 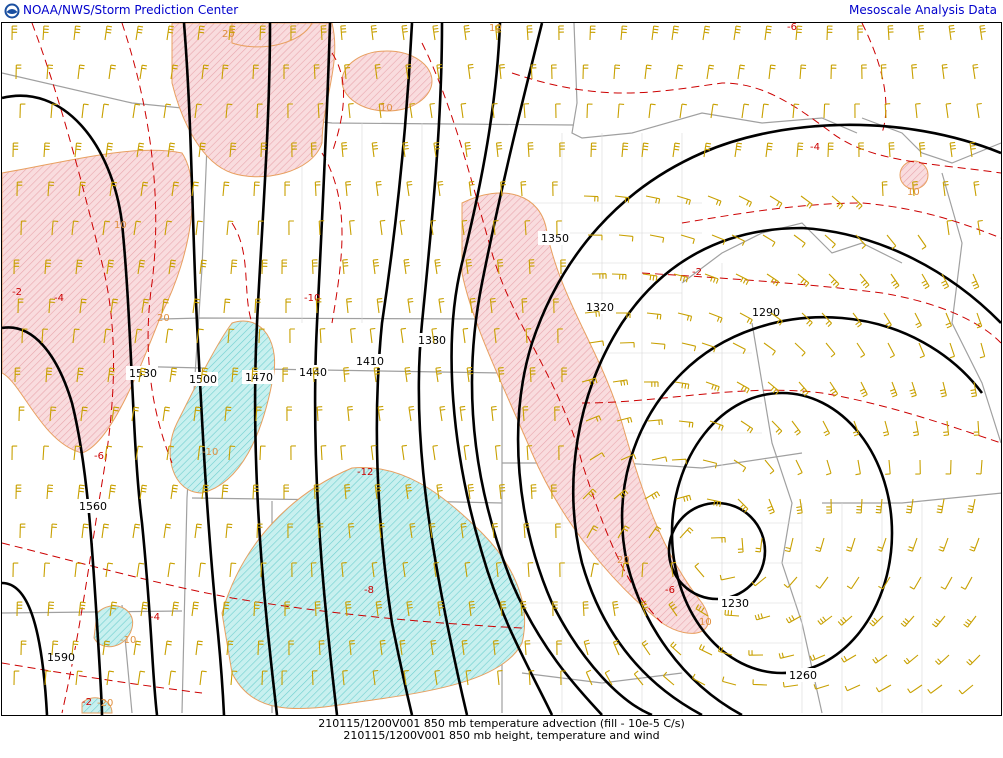 I want to click on temperature-label: -2, so click(x=697, y=272).